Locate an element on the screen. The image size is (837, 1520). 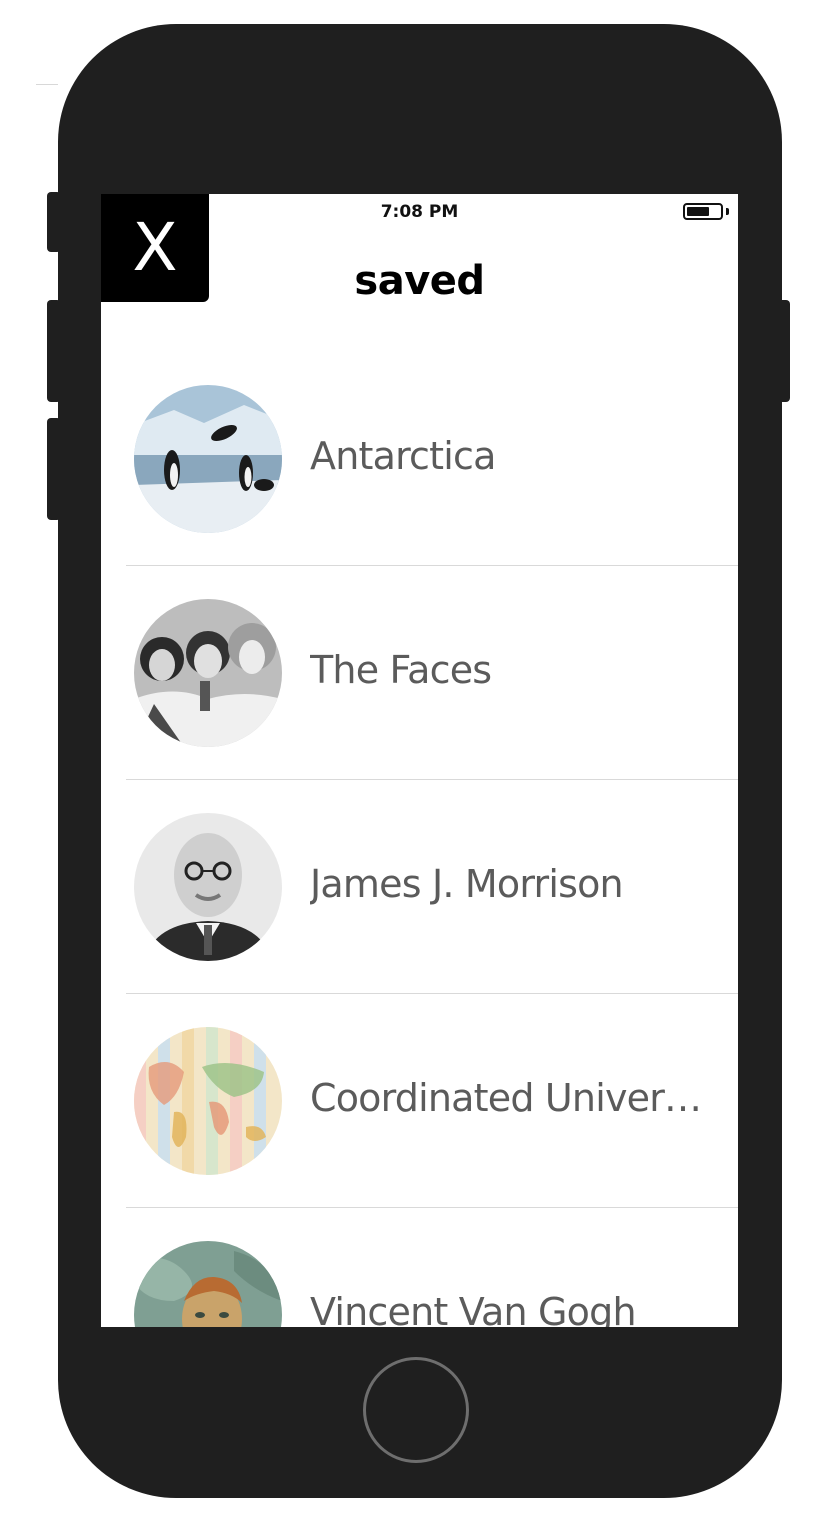
list-item: The Faces is located at coordinates (419, 673).